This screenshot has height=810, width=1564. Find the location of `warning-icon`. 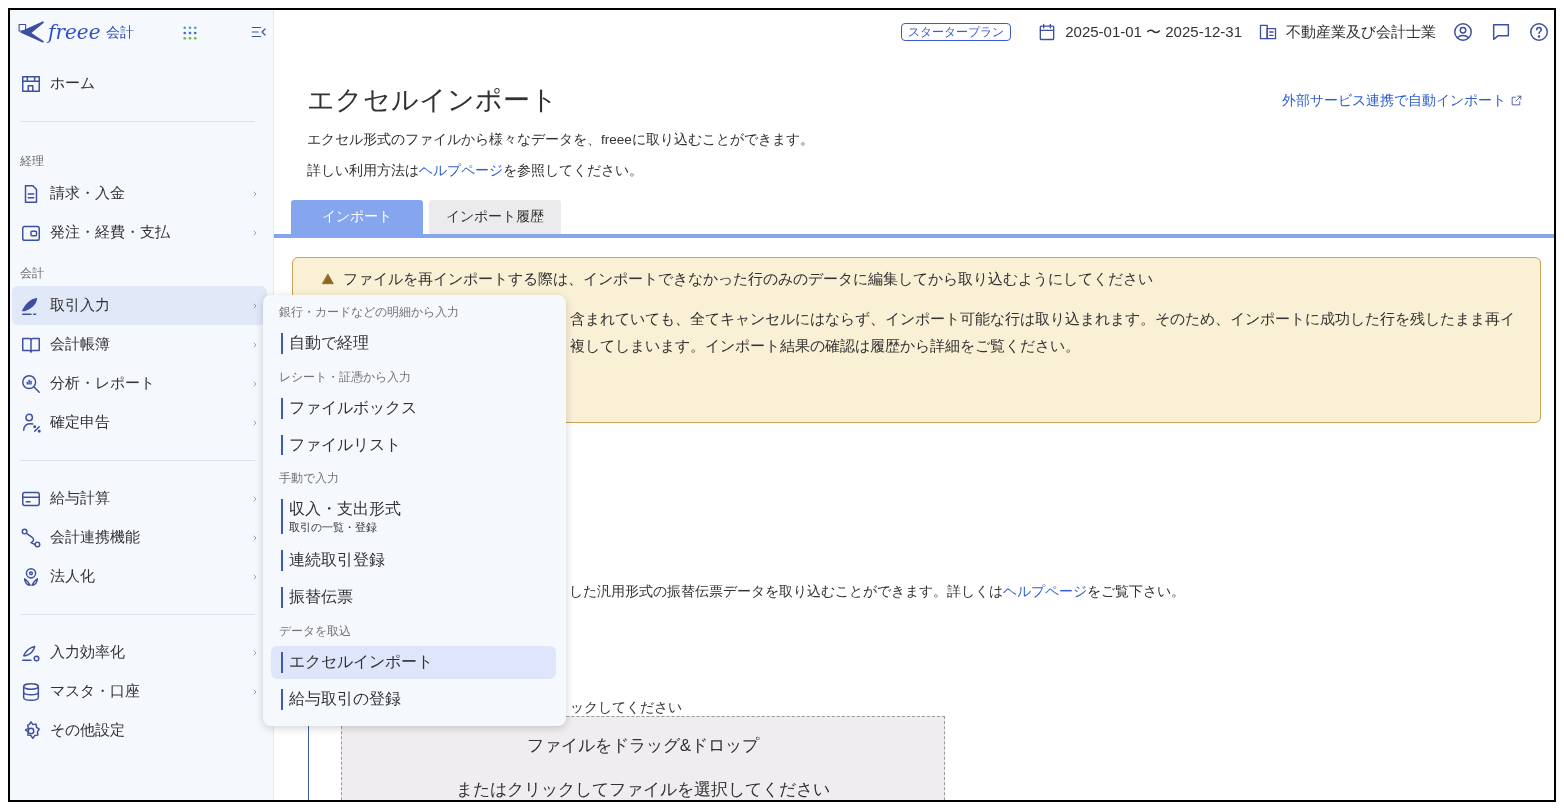

warning-icon is located at coordinates (328, 279).